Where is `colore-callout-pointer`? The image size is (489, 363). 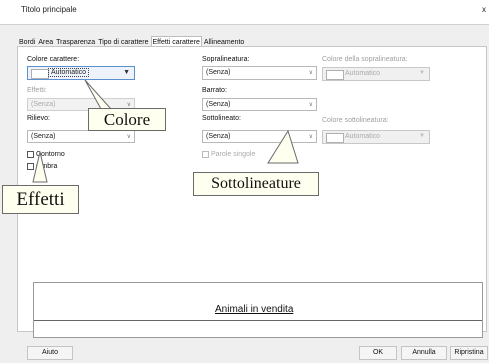 colore-callout-pointer is located at coordinates (98, 94).